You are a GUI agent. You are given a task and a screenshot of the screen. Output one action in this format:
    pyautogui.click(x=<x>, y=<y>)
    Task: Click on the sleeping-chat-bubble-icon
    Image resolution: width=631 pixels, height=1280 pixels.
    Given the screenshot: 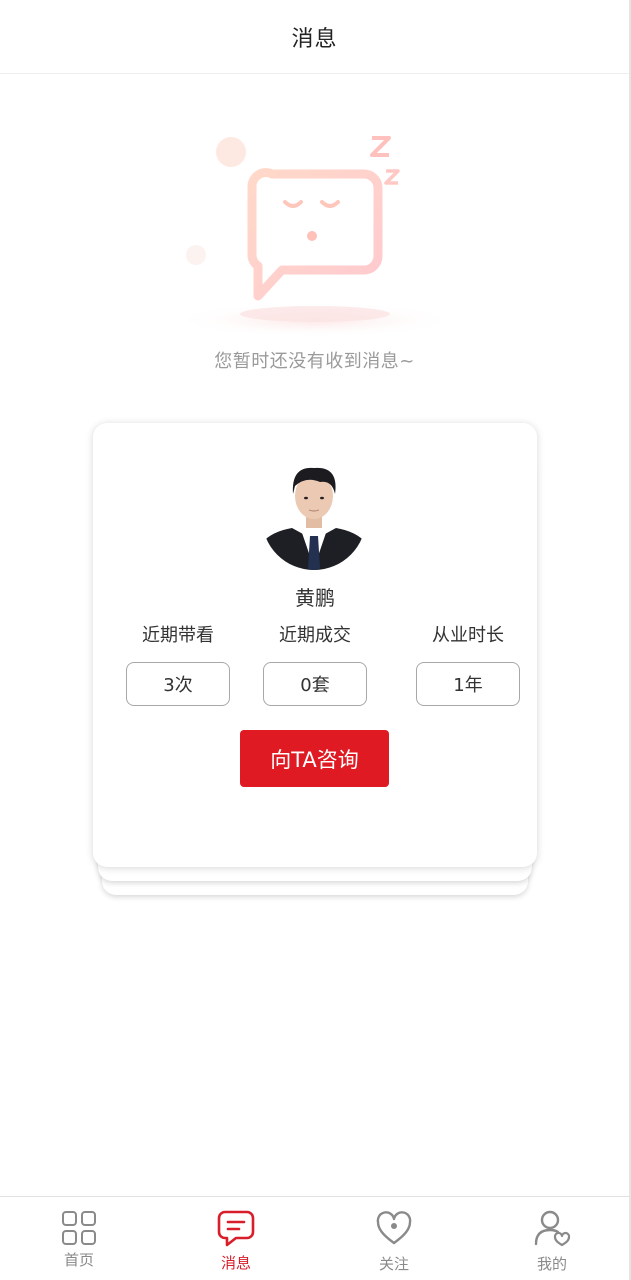 What is the action you would take?
    pyautogui.click(x=315, y=237)
    